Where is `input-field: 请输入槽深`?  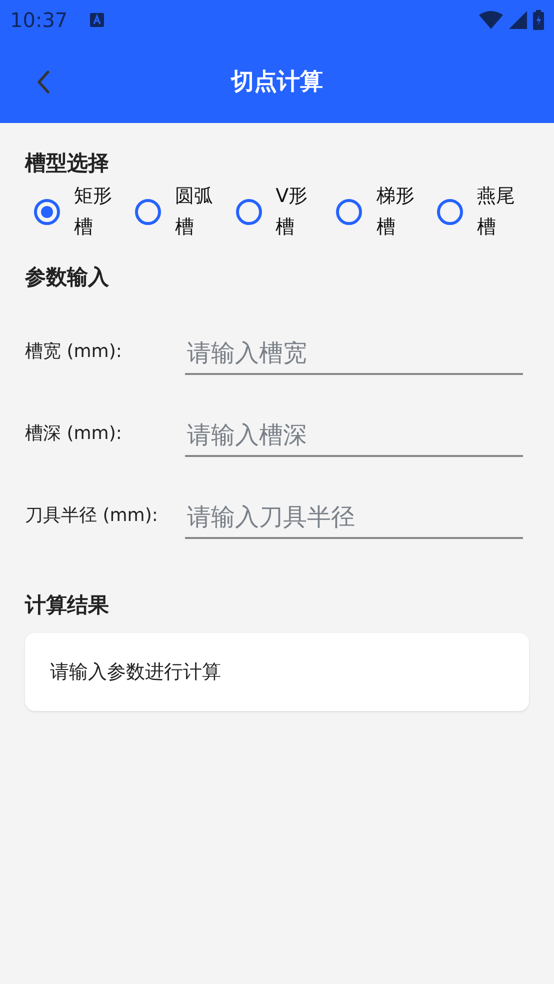
input-field: 请输入槽深 is located at coordinates (354, 439).